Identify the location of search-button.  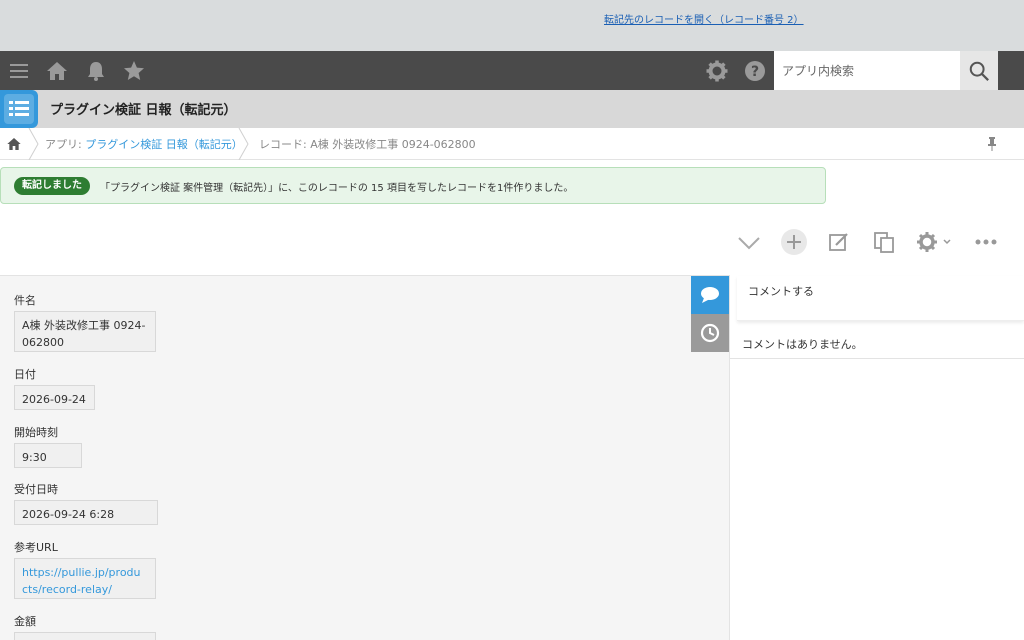
(979, 70).